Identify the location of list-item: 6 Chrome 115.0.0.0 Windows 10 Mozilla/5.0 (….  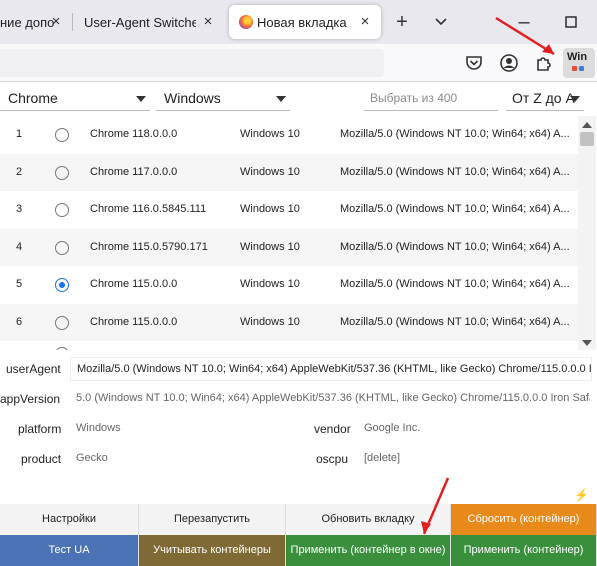
(289, 322).